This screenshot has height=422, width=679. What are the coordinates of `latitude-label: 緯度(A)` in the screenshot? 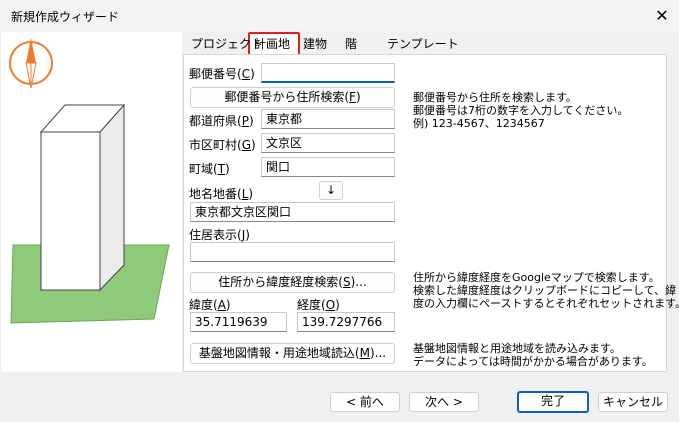 It's located at (210, 305).